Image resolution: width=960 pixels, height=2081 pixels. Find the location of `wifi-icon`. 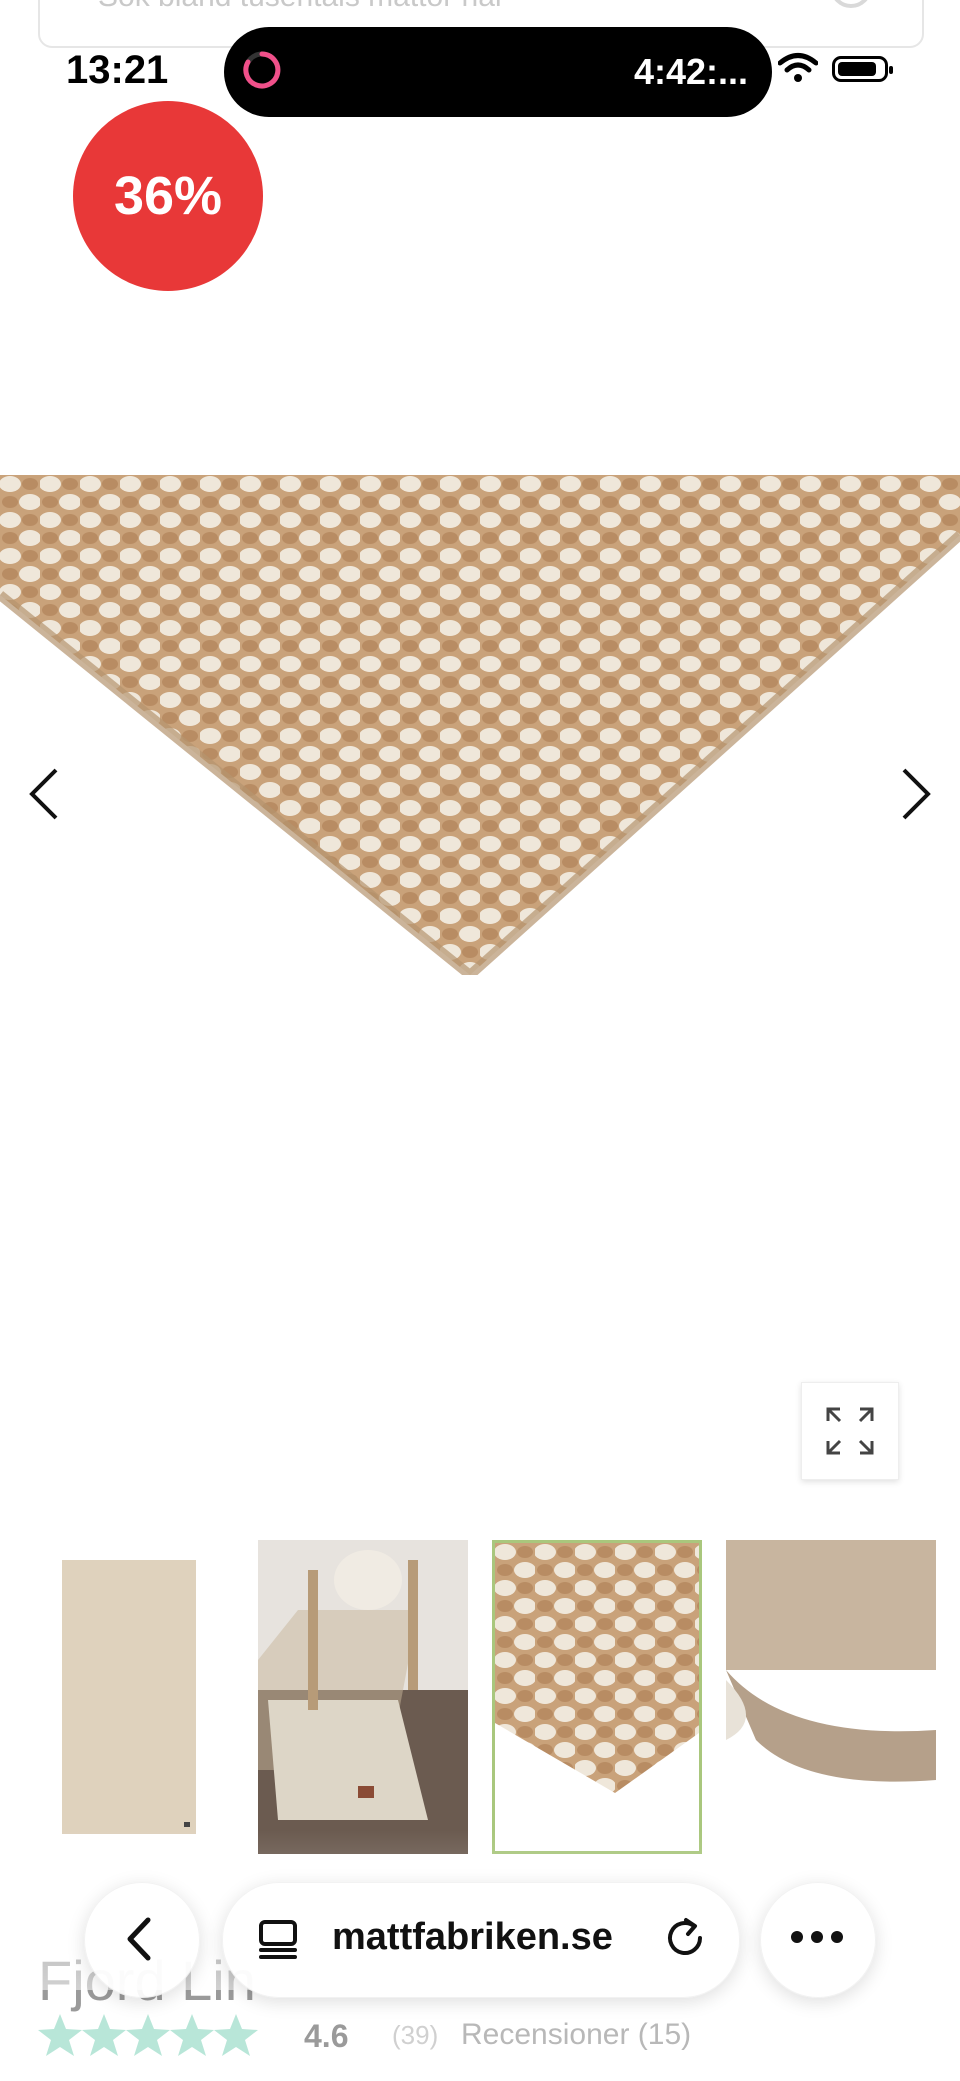

wifi-icon is located at coordinates (798, 67).